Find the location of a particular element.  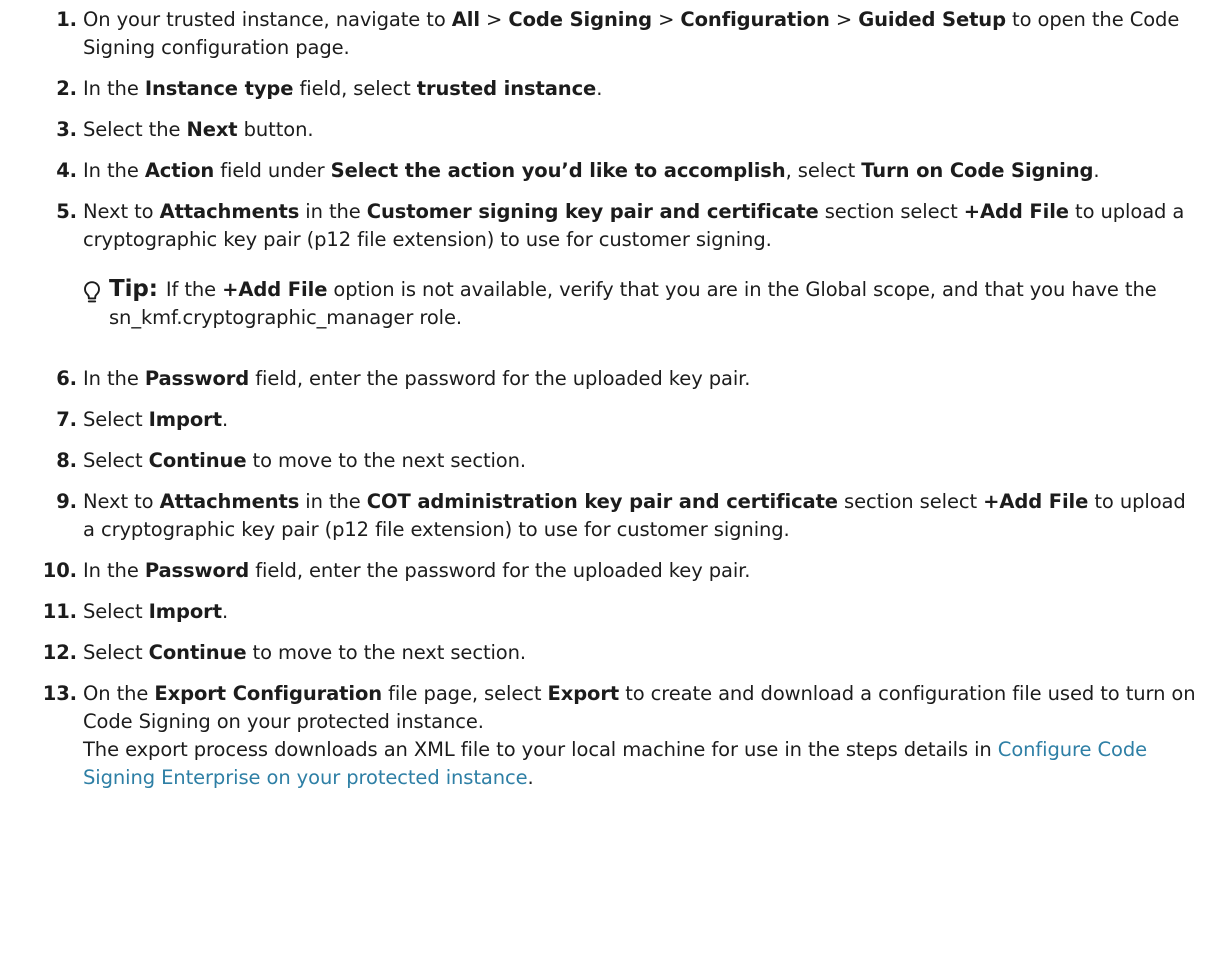

tip-label: Tip: is located at coordinates (133, 289).